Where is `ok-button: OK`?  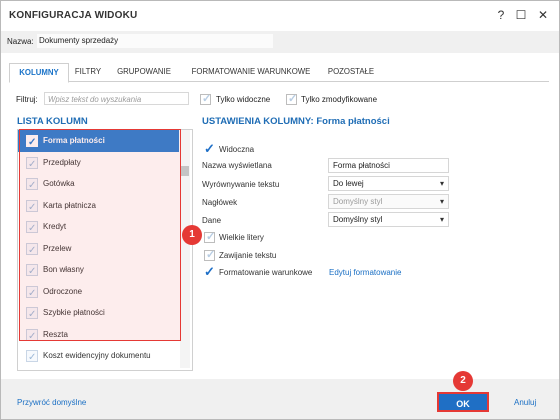
ok-button: OK is located at coordinates (463, 402).